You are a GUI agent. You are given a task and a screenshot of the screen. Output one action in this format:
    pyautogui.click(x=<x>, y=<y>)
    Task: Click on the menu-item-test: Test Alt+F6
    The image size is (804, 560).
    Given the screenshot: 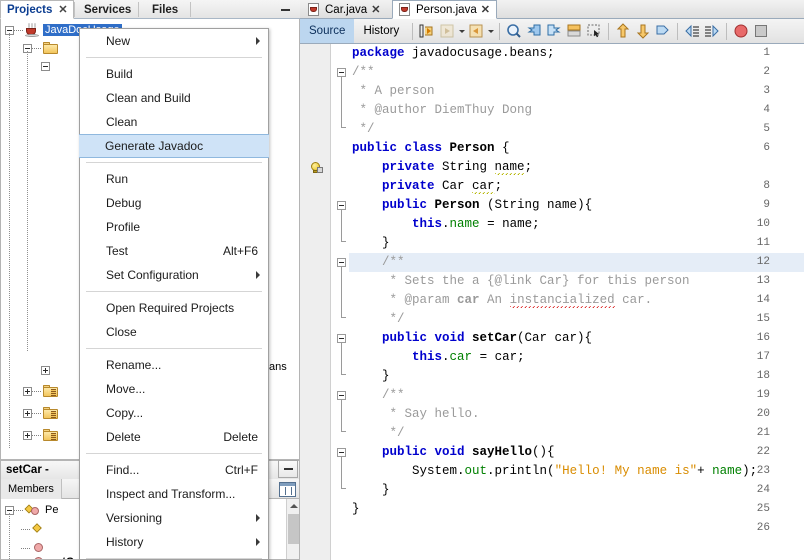 What is the action you would take?
    pyautogui.click(x=174, y=251)
    